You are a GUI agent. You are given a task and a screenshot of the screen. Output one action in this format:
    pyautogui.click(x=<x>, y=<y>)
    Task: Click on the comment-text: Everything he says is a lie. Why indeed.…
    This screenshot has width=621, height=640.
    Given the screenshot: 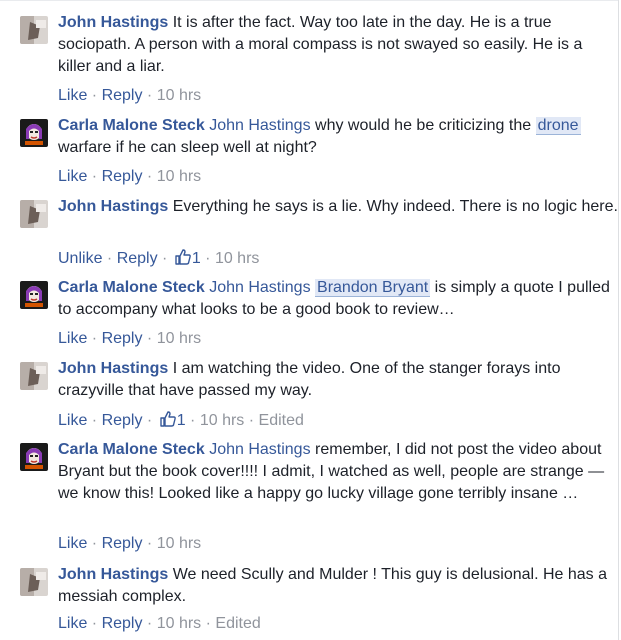 What is the action you would take?
    pyautogui.click(x=395, y=206)
    